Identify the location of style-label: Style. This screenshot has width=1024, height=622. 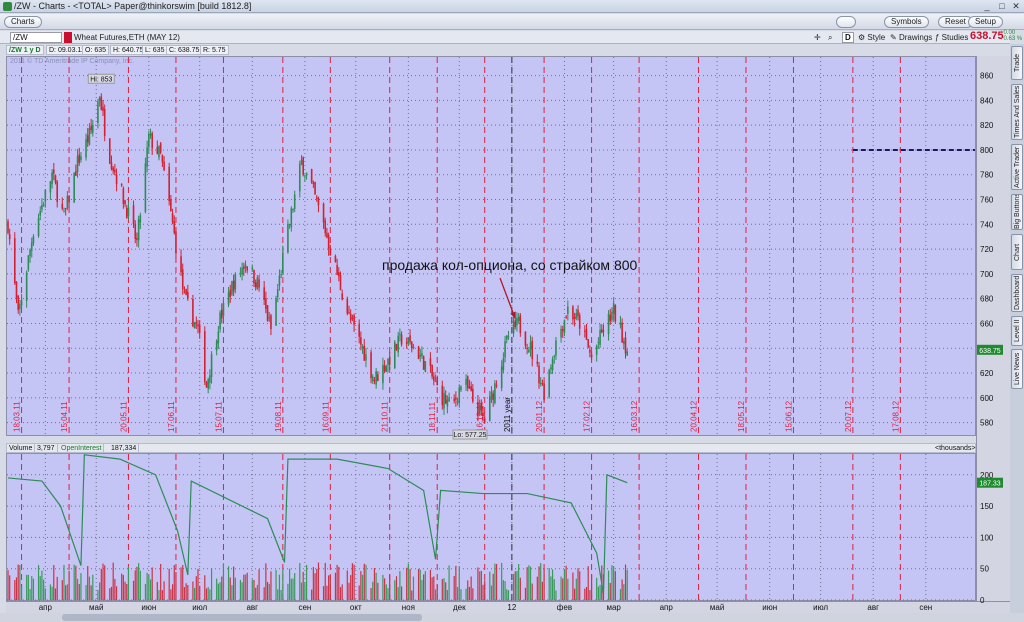
(876, 37).